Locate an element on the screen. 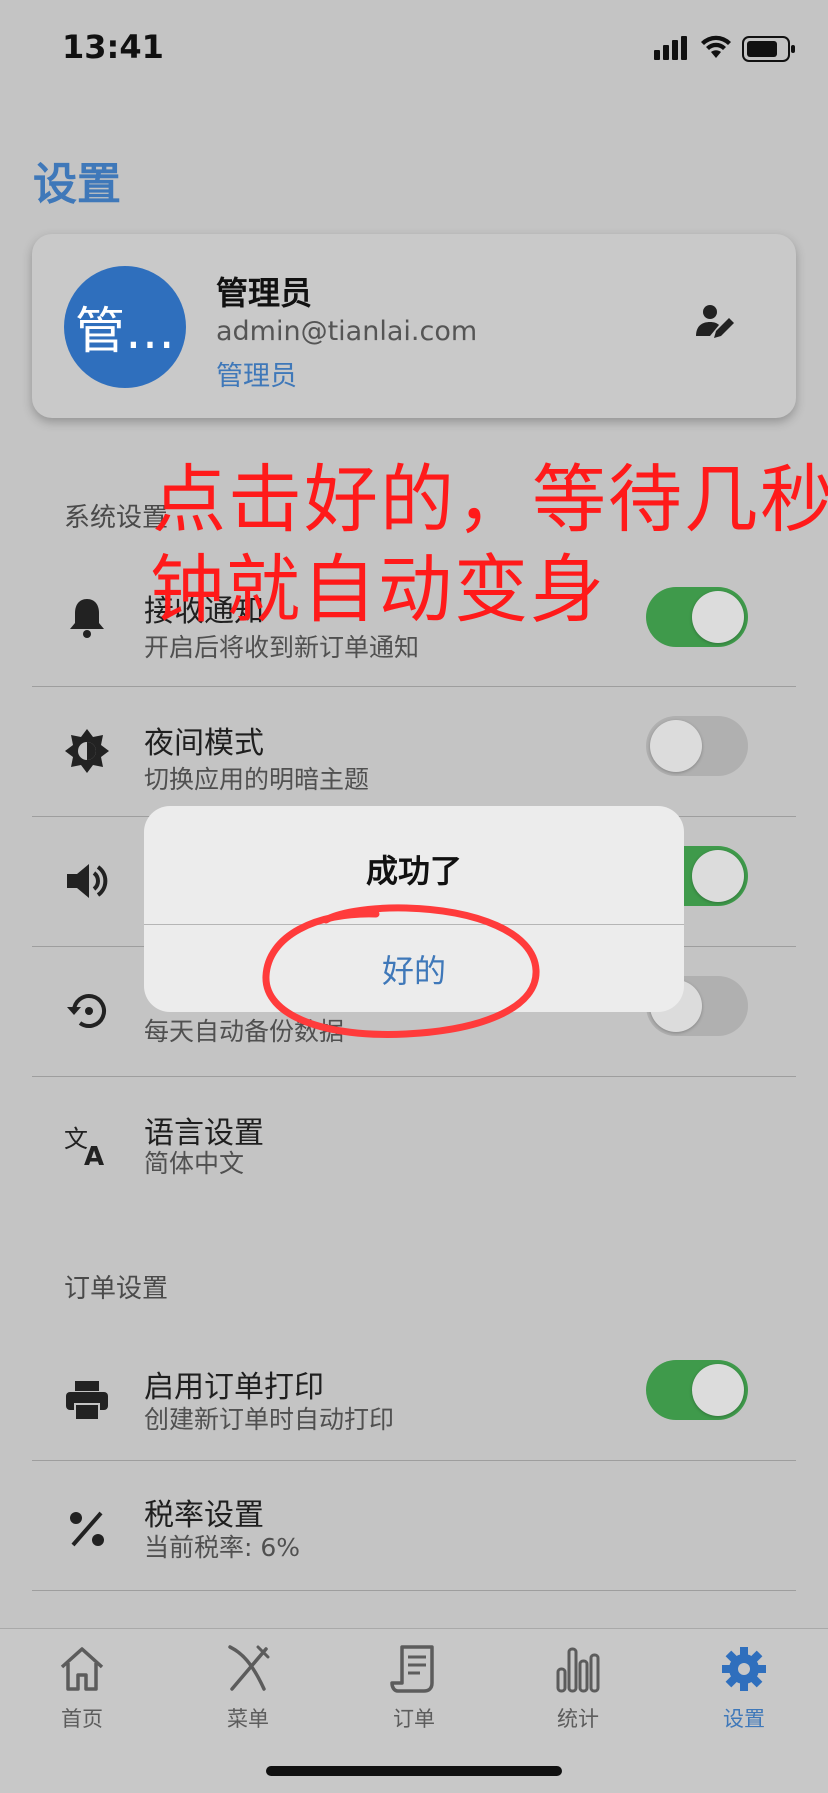 This screenshot has width=828, height=1793. percent-icon is located at coordinates (87, 1529).